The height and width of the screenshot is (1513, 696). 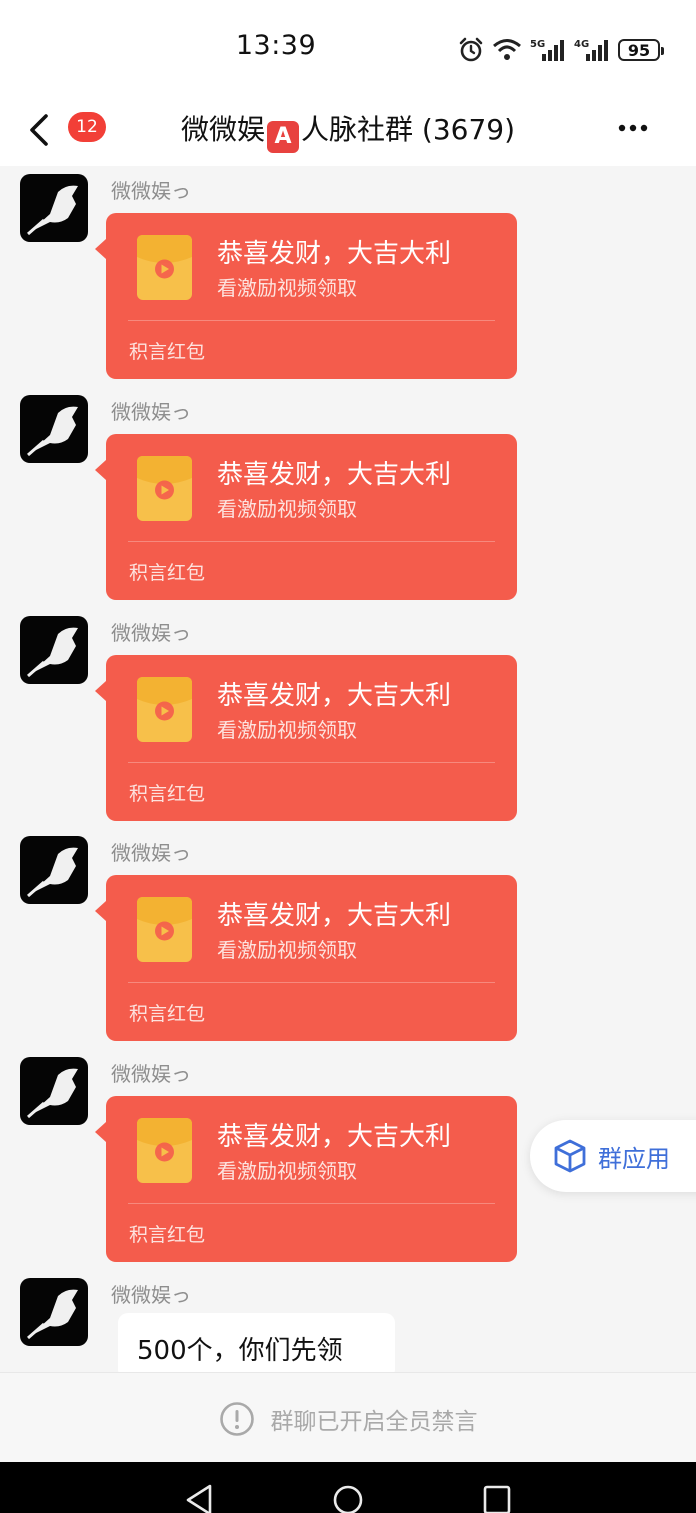 I want to click on cube-icon, so click(x=570, y=1156).